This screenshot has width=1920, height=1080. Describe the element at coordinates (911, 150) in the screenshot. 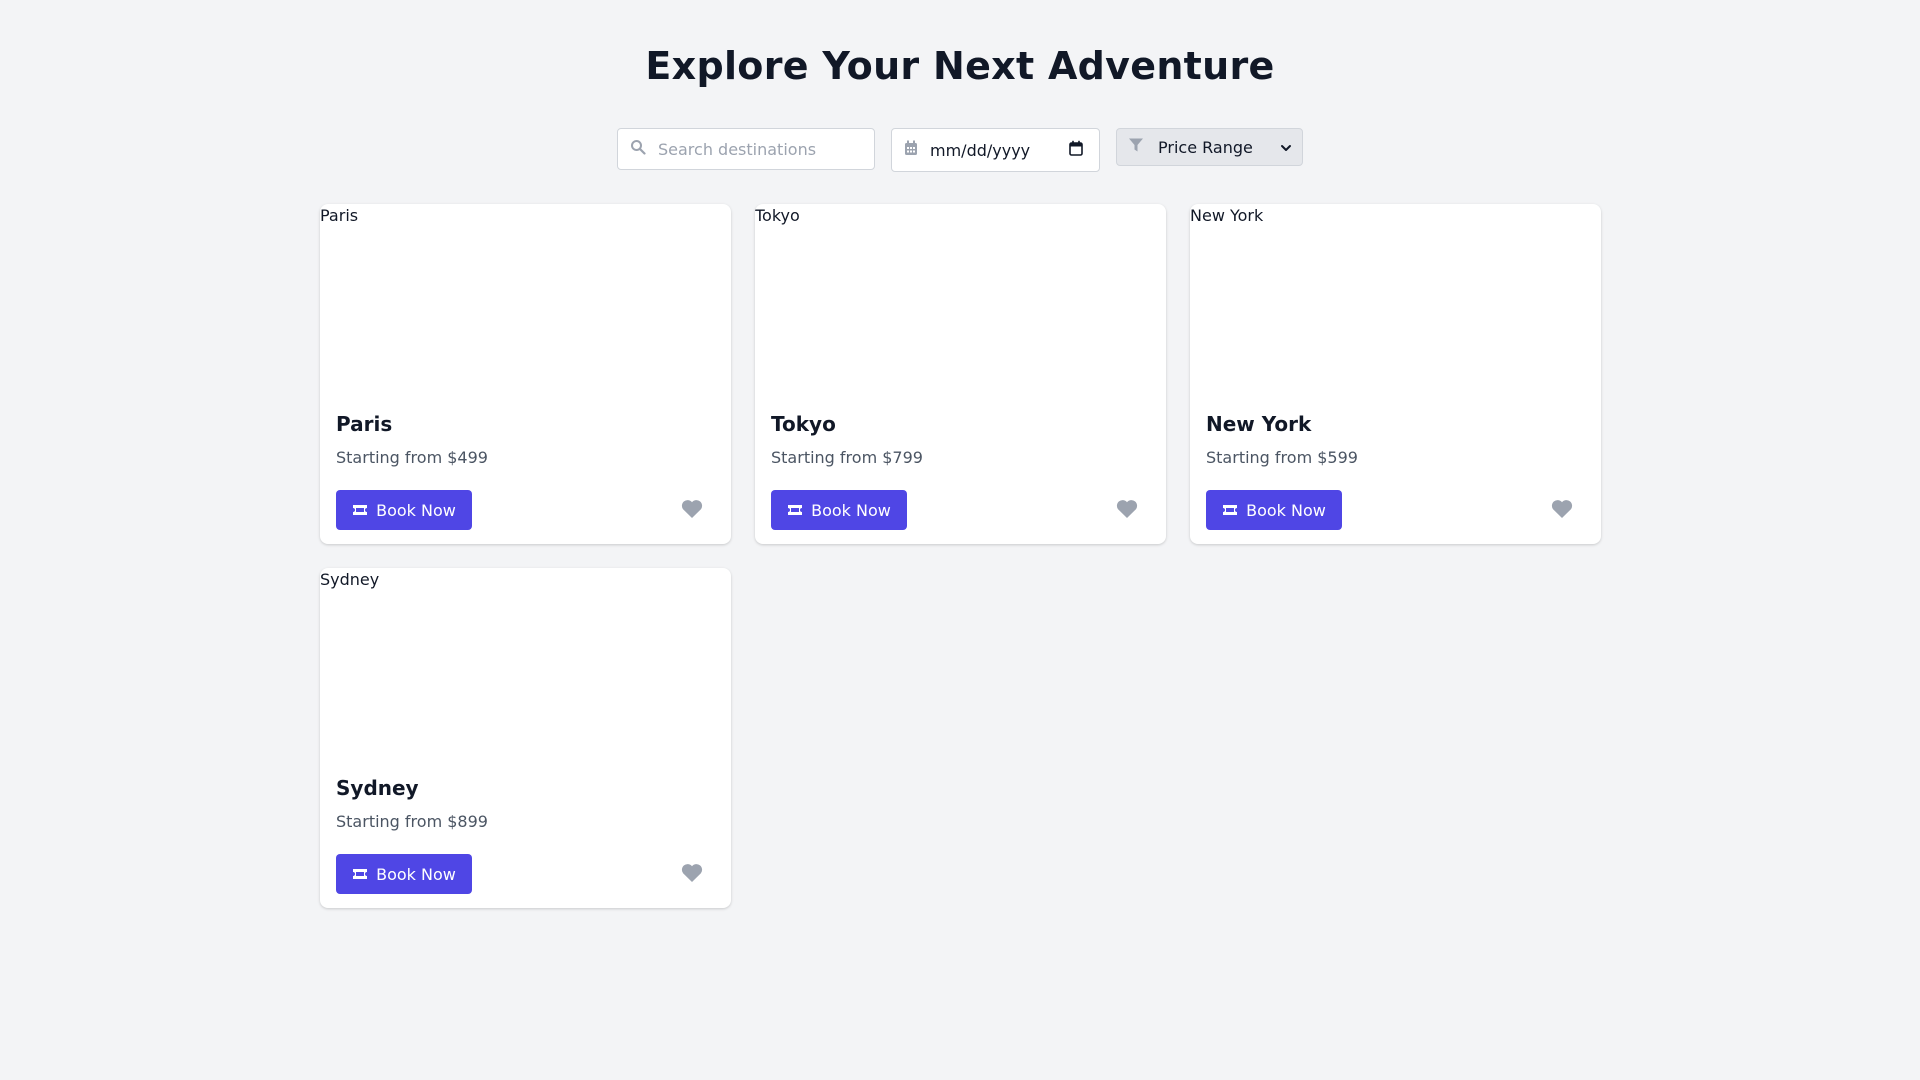

I see `calendar-icon` at that location.